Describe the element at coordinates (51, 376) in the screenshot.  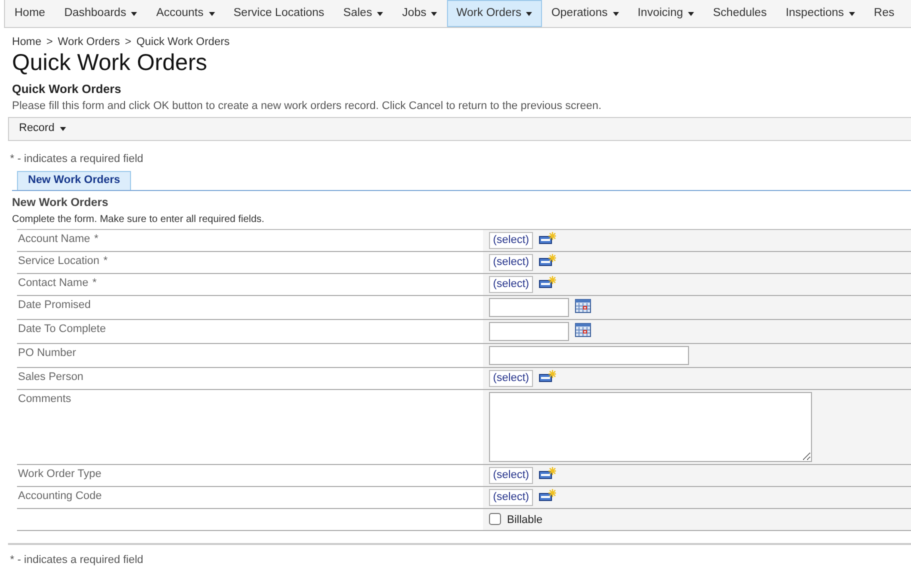
I see `field-label: Sales Person` at that location.